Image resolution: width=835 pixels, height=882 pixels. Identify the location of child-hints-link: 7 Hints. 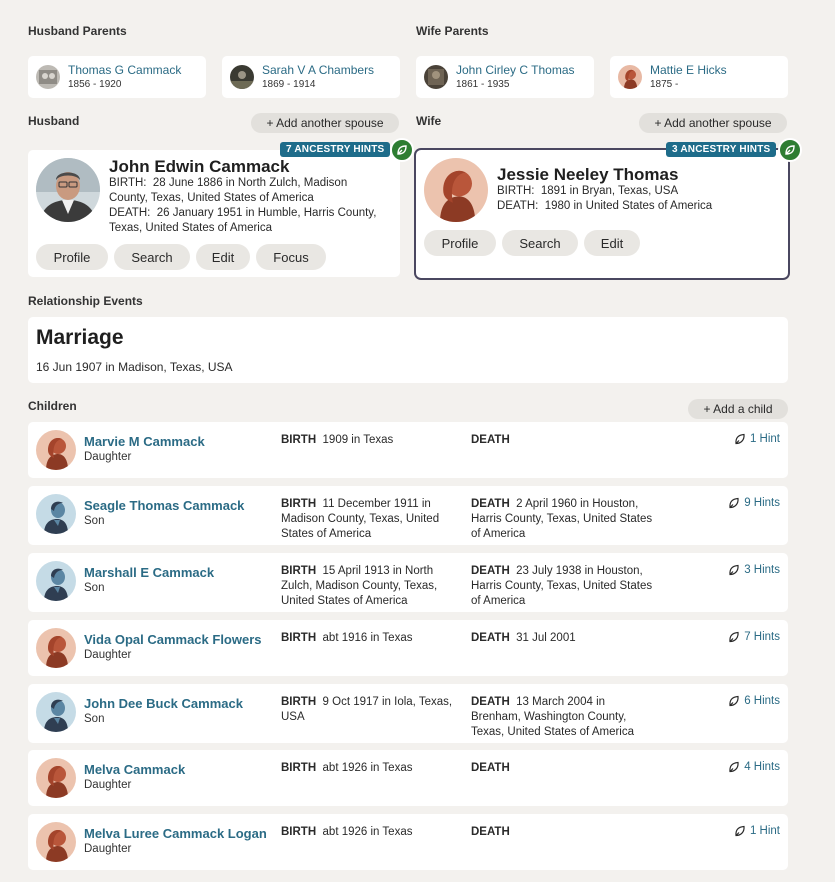
(754, 637).